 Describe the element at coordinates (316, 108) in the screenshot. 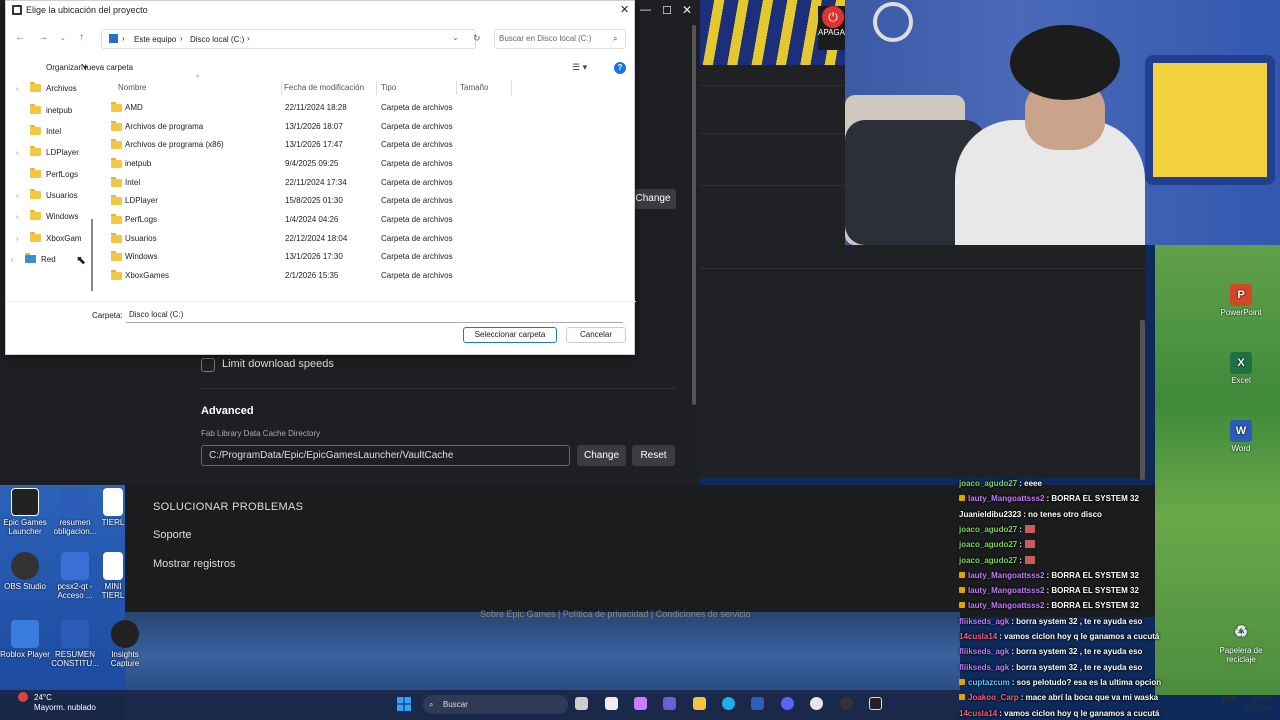

I see `file-row: AMD 22/11/2024 18:28 Carpeta de archivos` at that location.